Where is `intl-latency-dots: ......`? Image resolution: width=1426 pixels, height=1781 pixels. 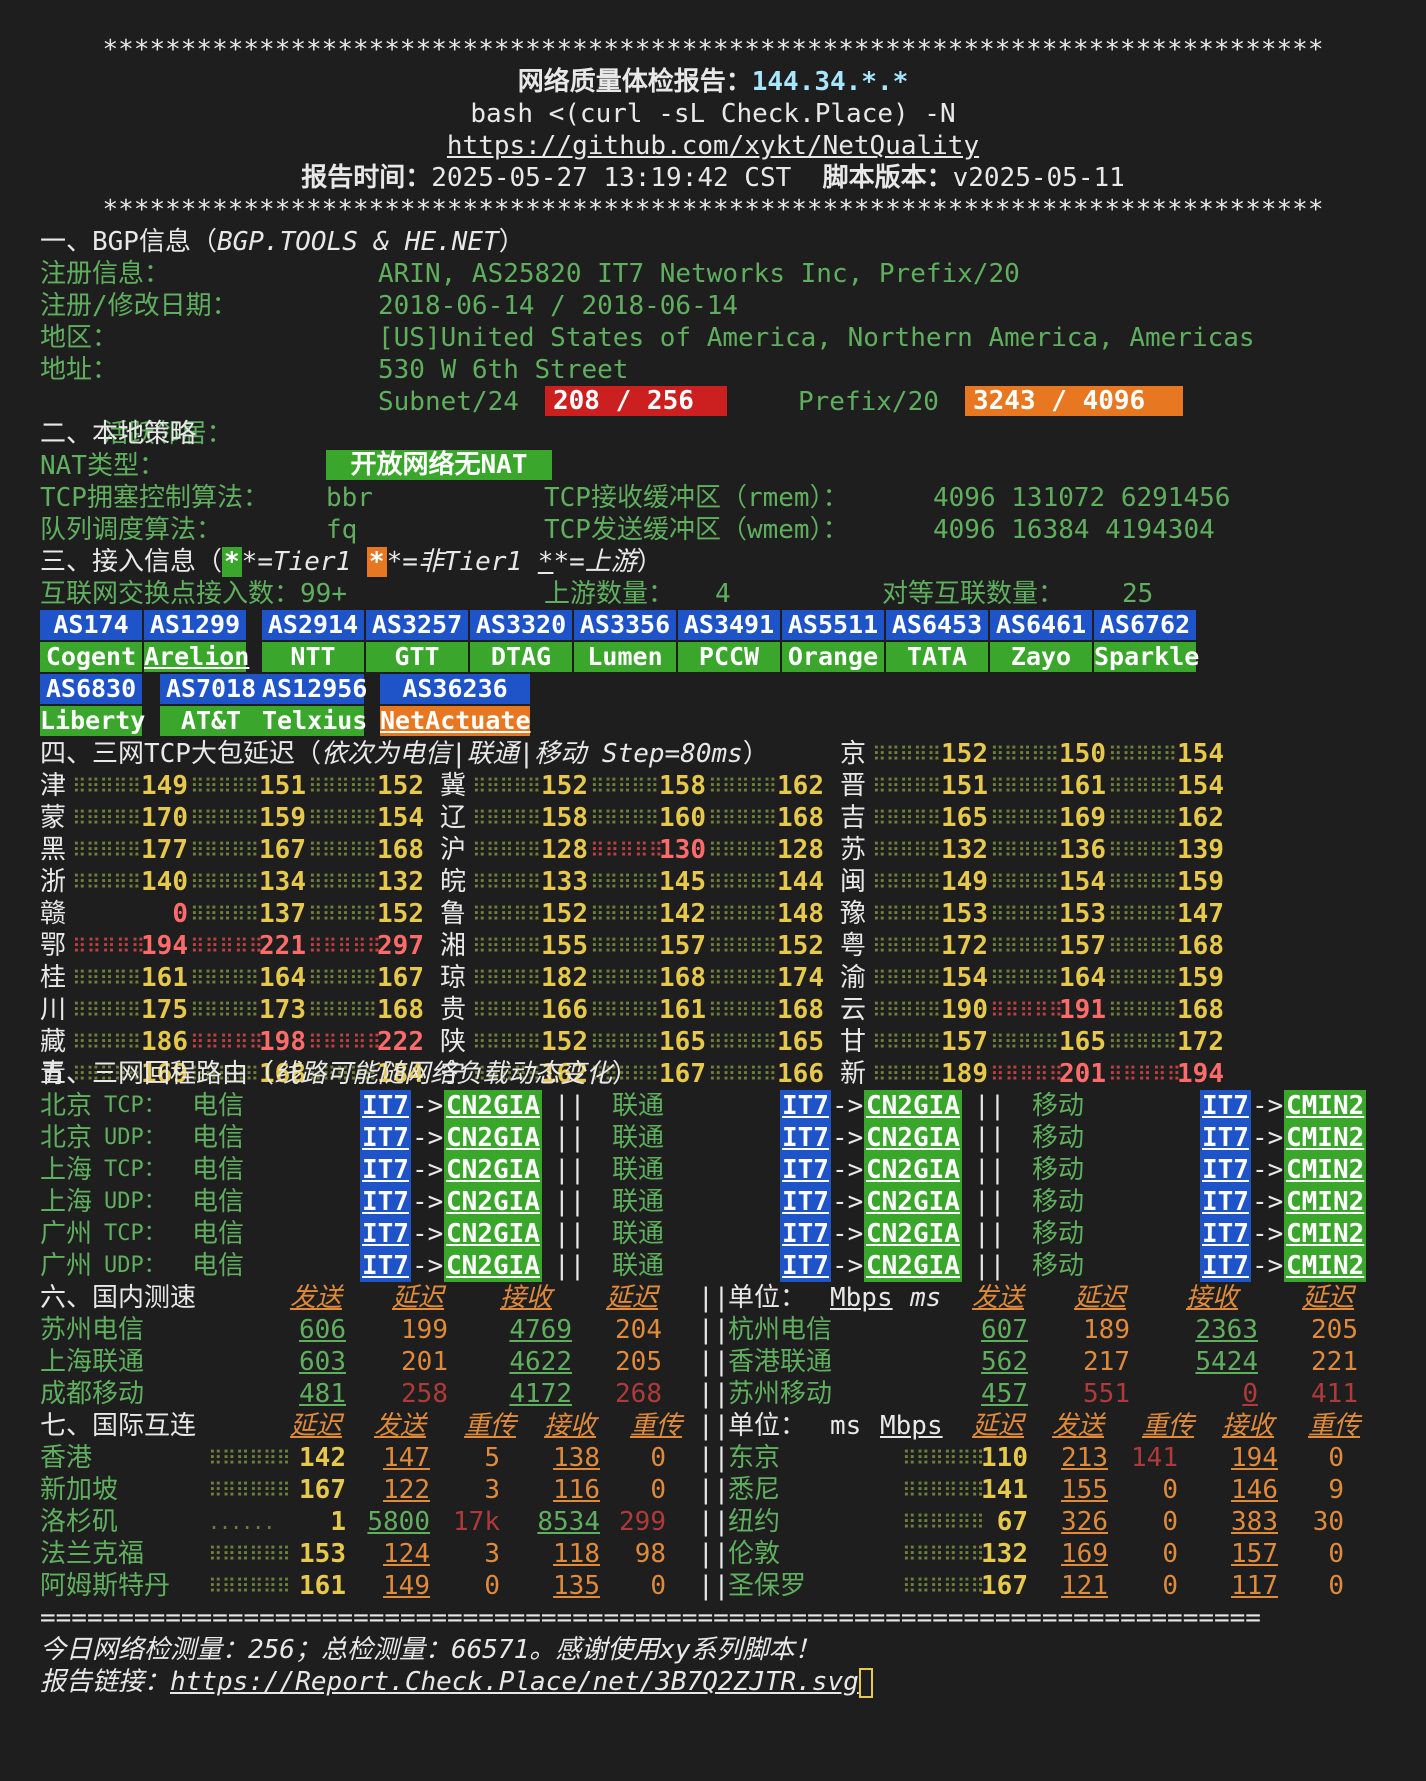
intl-latency-dots: ...... is located at coordinates (241, 1522).